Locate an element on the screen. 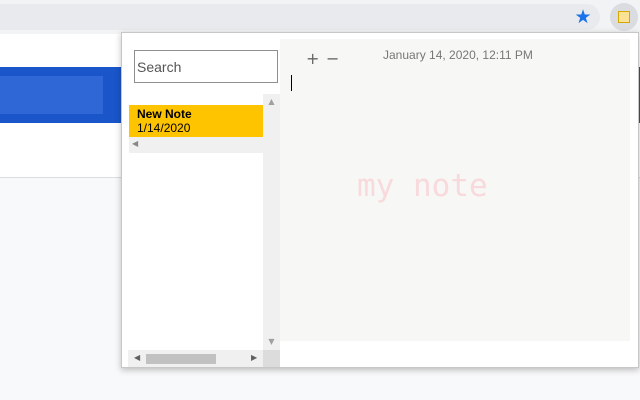 This screenshot has height=400, width=640. scrollbar-thumb is located at coordinates (181, 359).